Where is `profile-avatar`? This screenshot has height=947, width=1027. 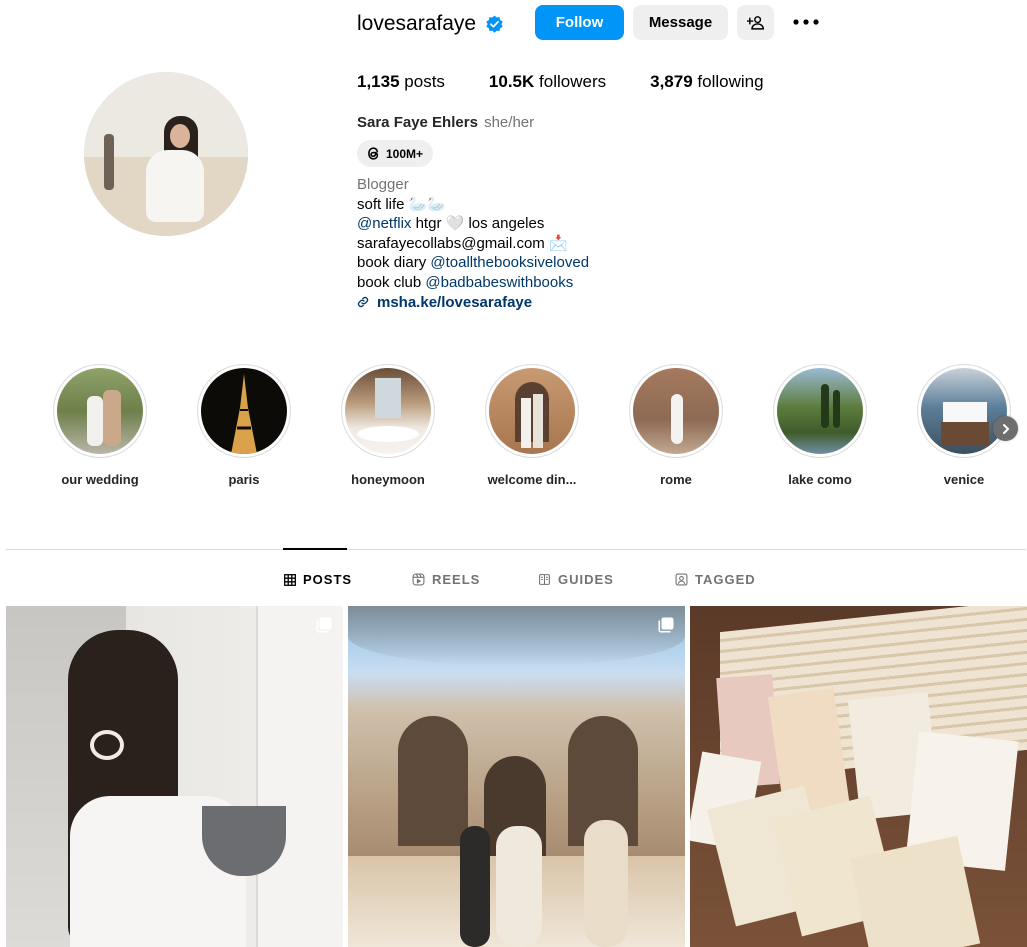
profile-avatar is located at coordinates (166, 154).